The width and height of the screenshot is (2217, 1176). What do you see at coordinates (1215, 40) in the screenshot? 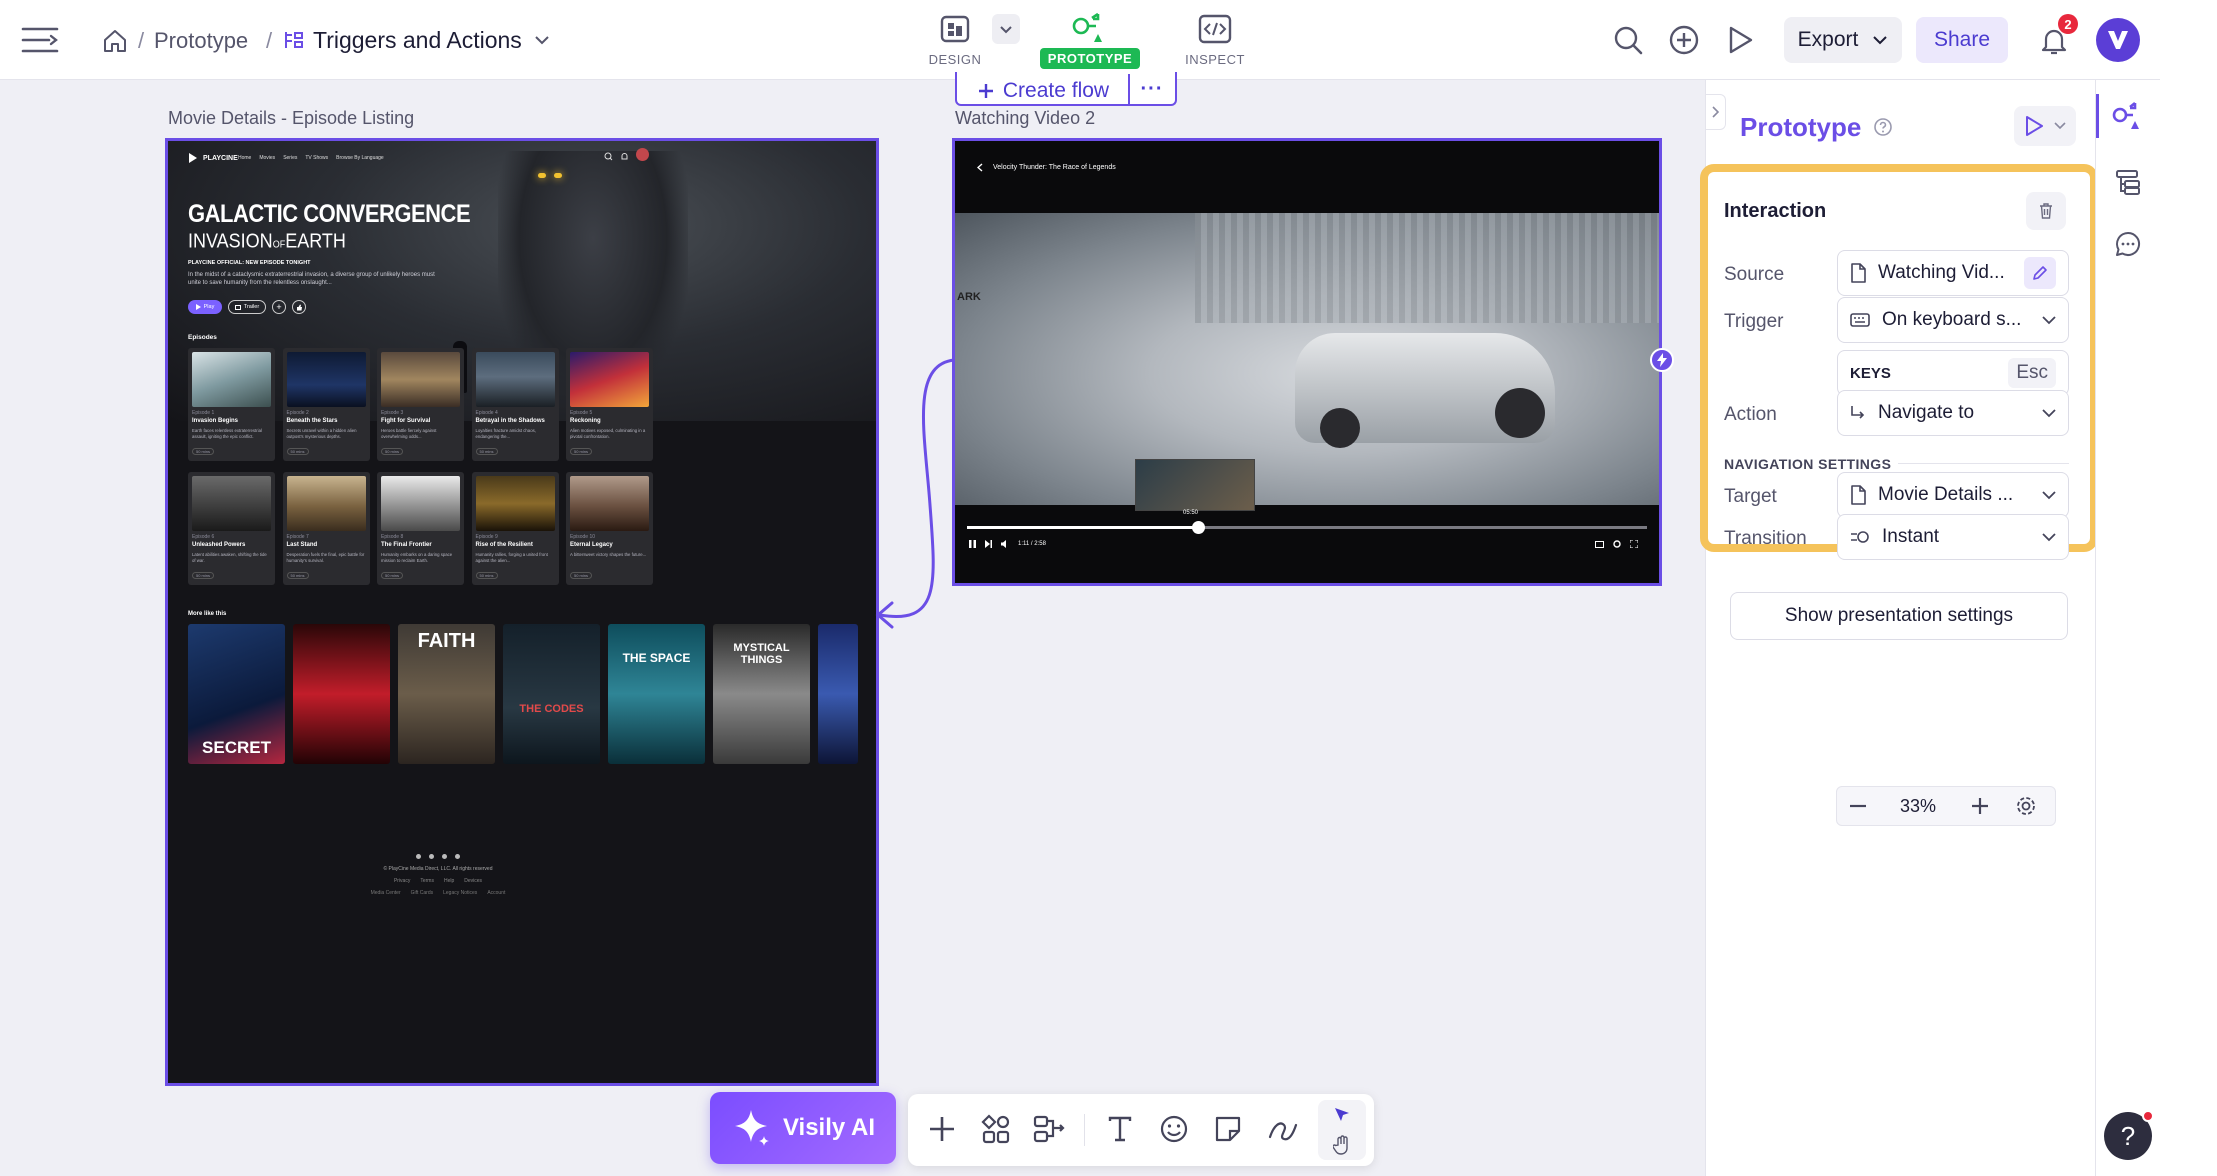
I see `inspect-mode-button: INSPECT` at bounding box center [1215, 40].